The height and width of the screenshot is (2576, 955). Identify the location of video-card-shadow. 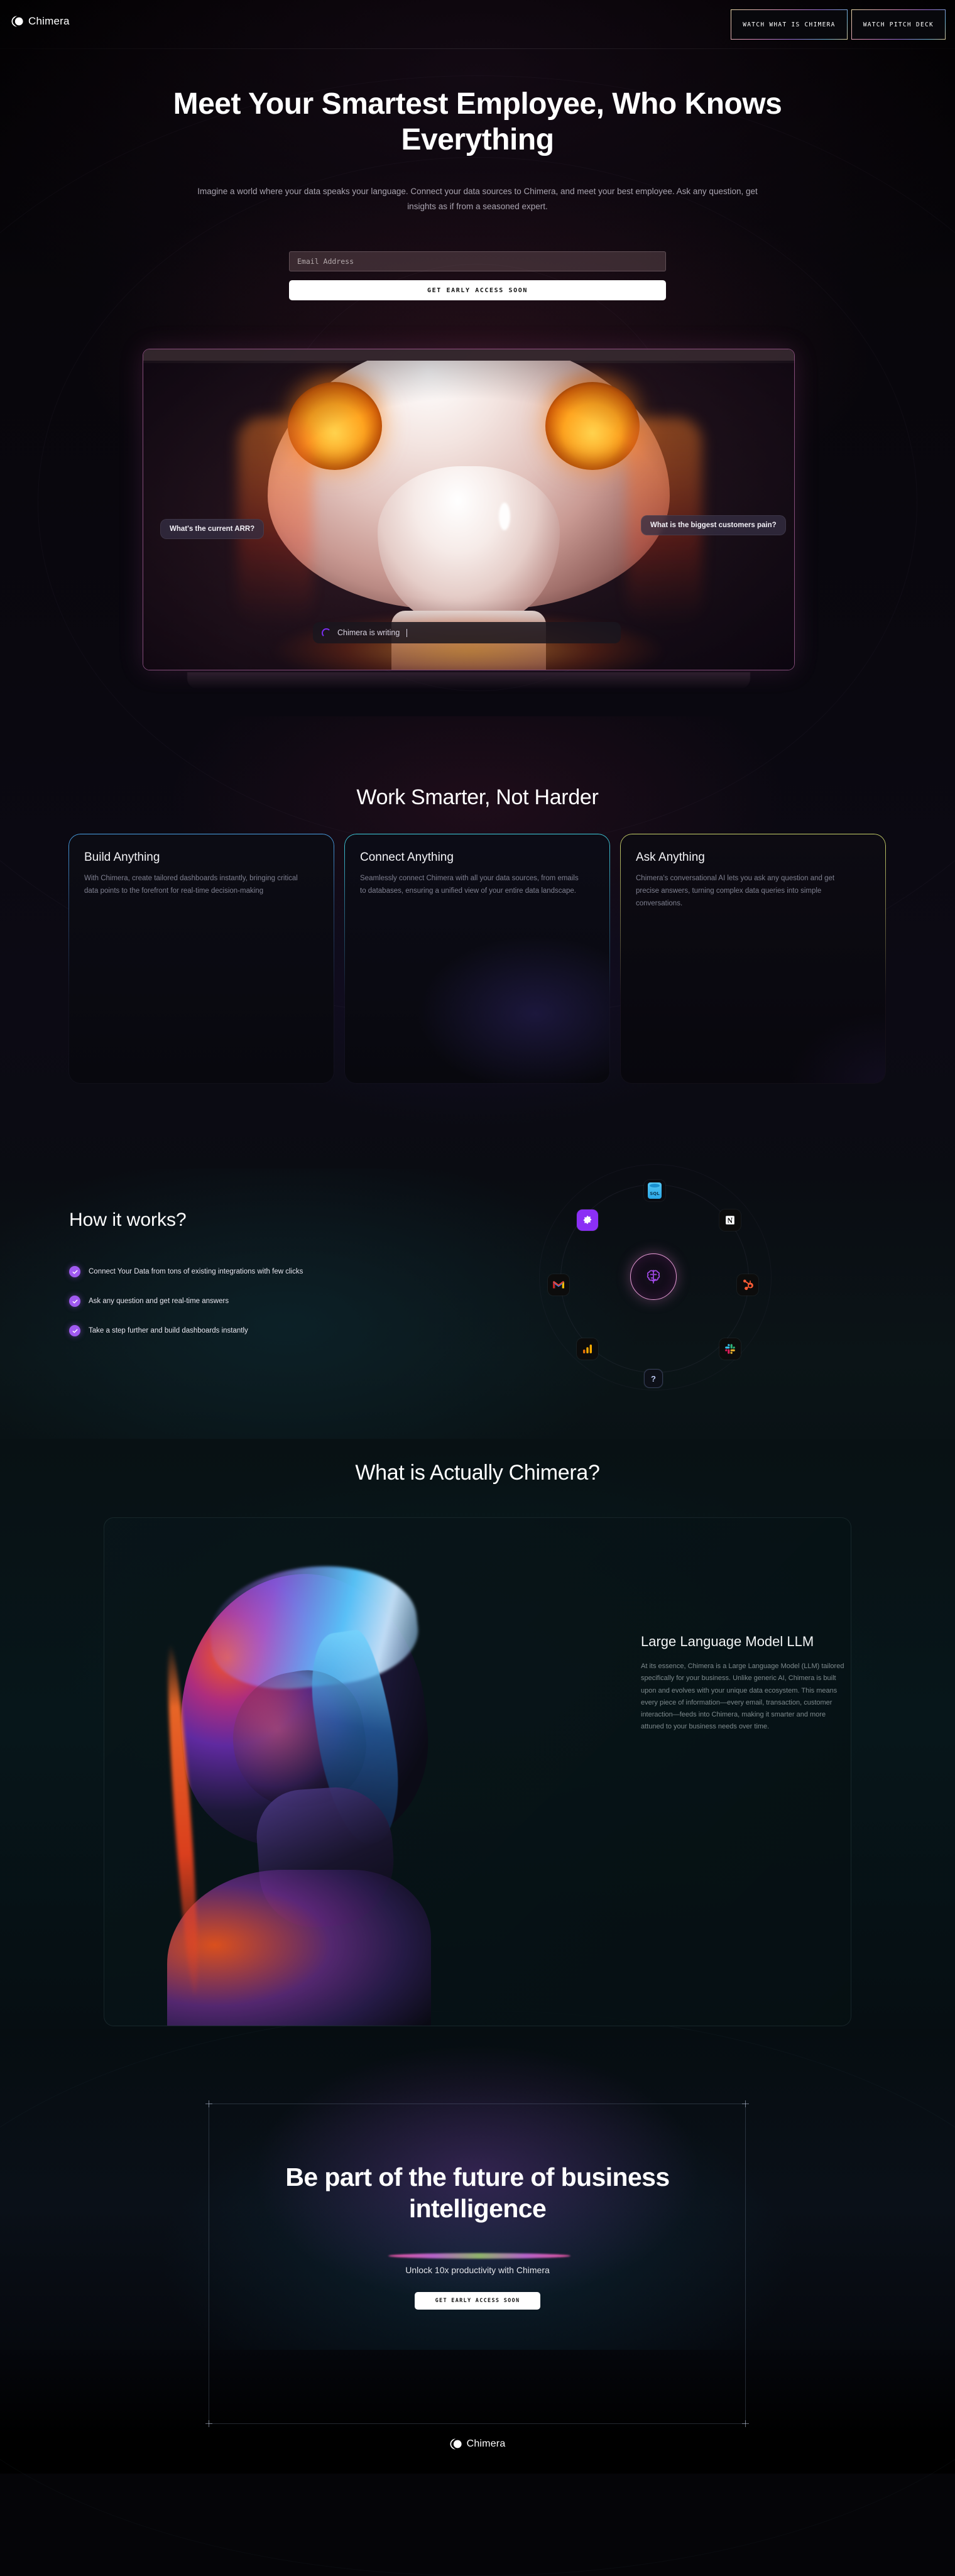
(468, 680).